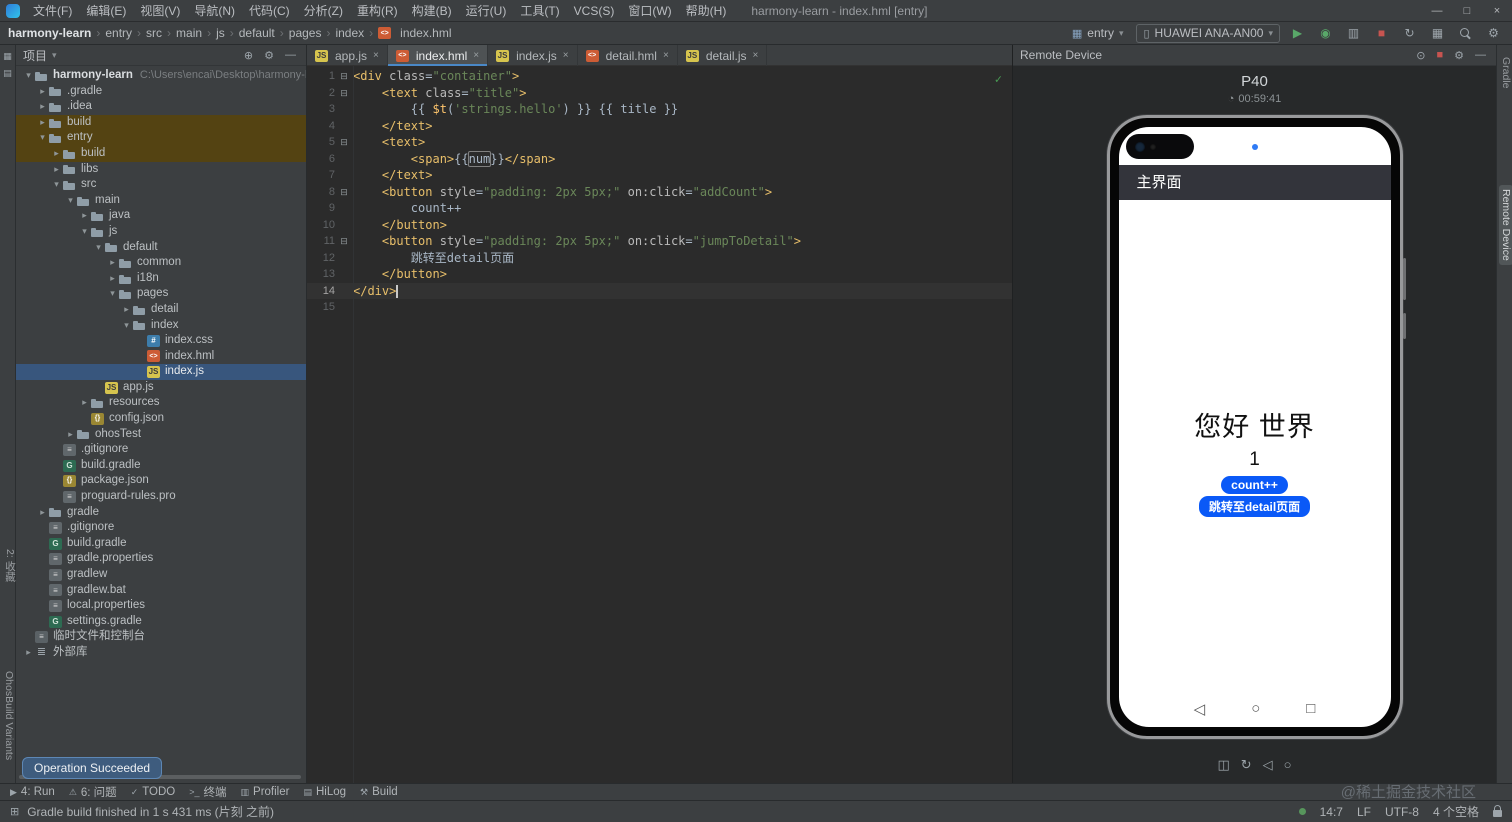  I want to click on maximize-button: □, so click(1467, 11).